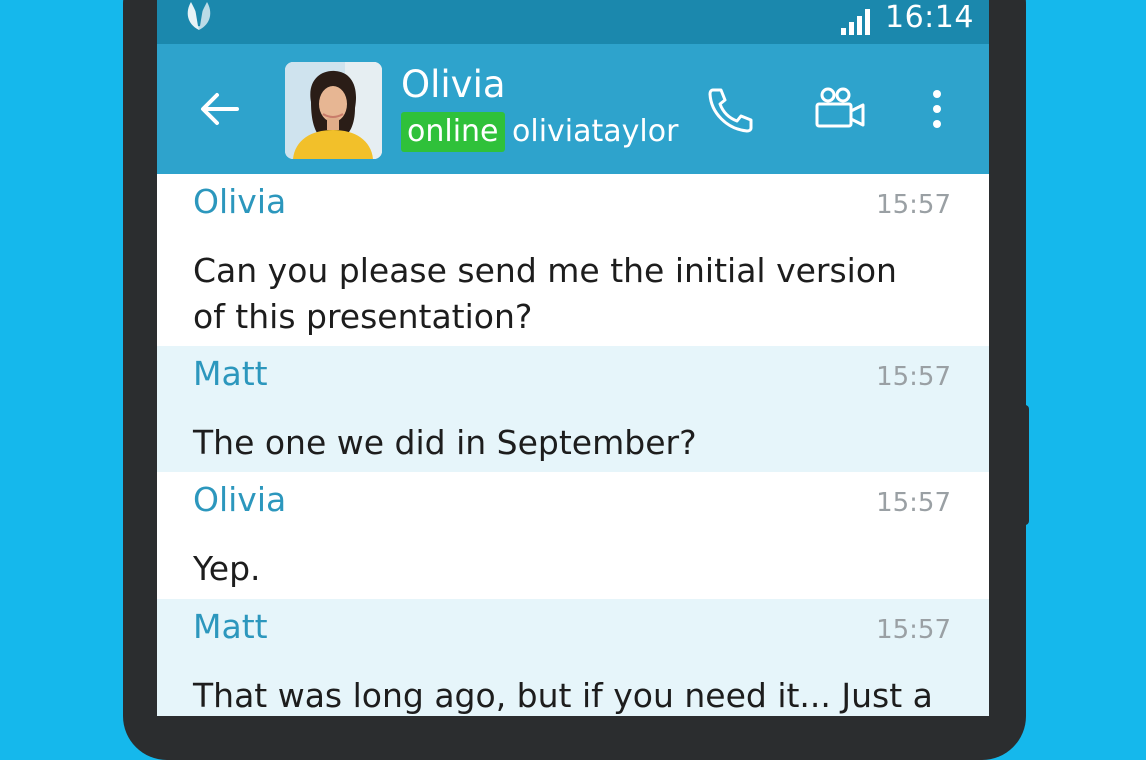  I want to click on status-bar: 16:14, so click(573, 22).